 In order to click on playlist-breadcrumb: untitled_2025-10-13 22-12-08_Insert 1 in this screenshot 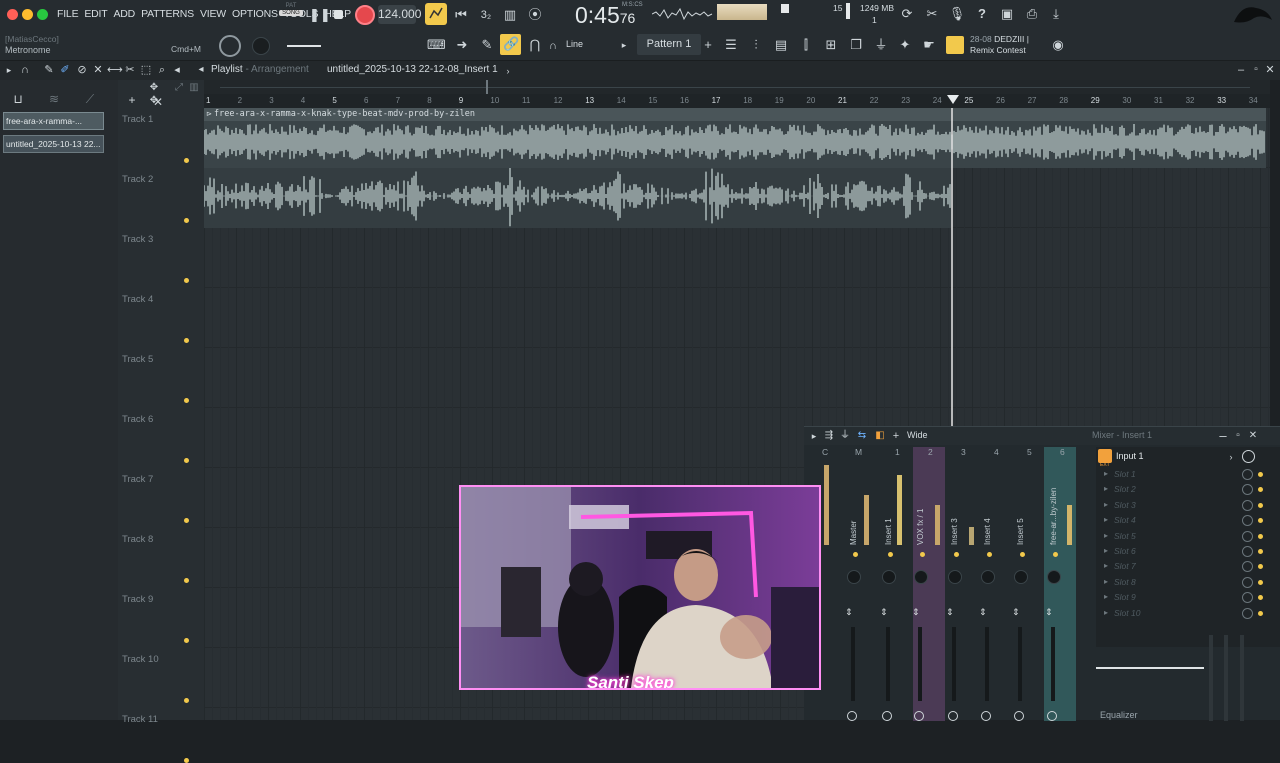, I will do `click(412, 69)`.